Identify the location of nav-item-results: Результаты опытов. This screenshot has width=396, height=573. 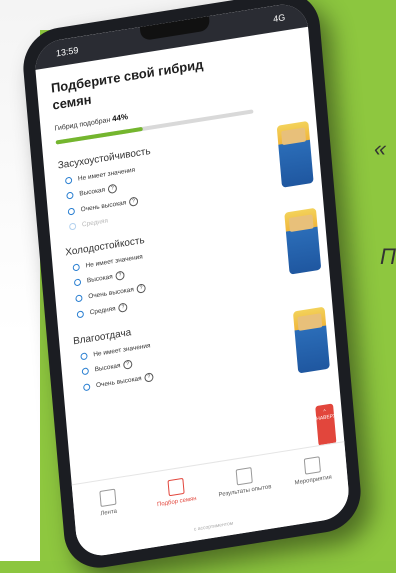
(244, 481).